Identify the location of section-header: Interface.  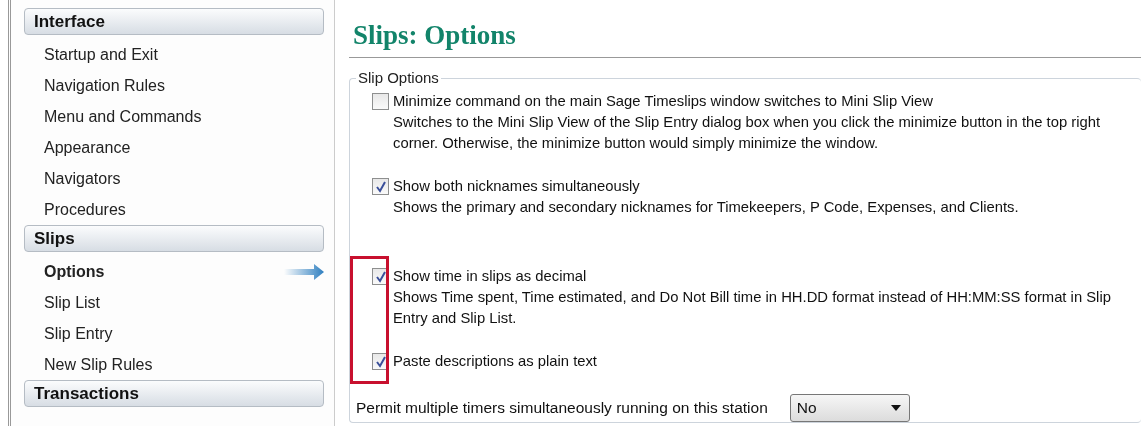
(174, 21).